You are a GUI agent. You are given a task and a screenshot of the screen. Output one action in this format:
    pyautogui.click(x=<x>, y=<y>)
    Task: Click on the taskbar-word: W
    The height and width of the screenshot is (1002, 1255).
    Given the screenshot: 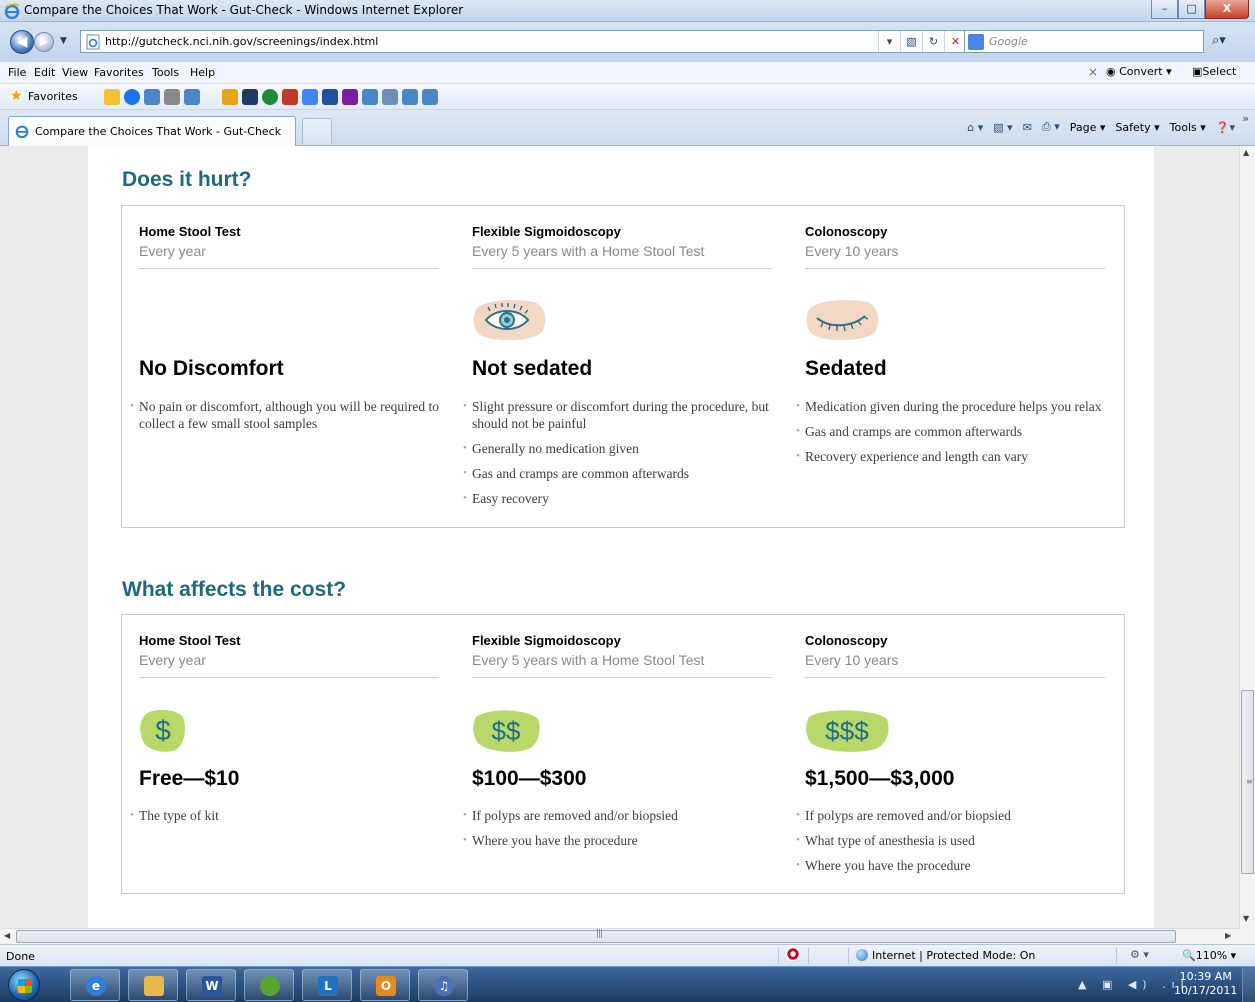 What is the action you would take?
    pyautogui.click(x=211, y=985)
    